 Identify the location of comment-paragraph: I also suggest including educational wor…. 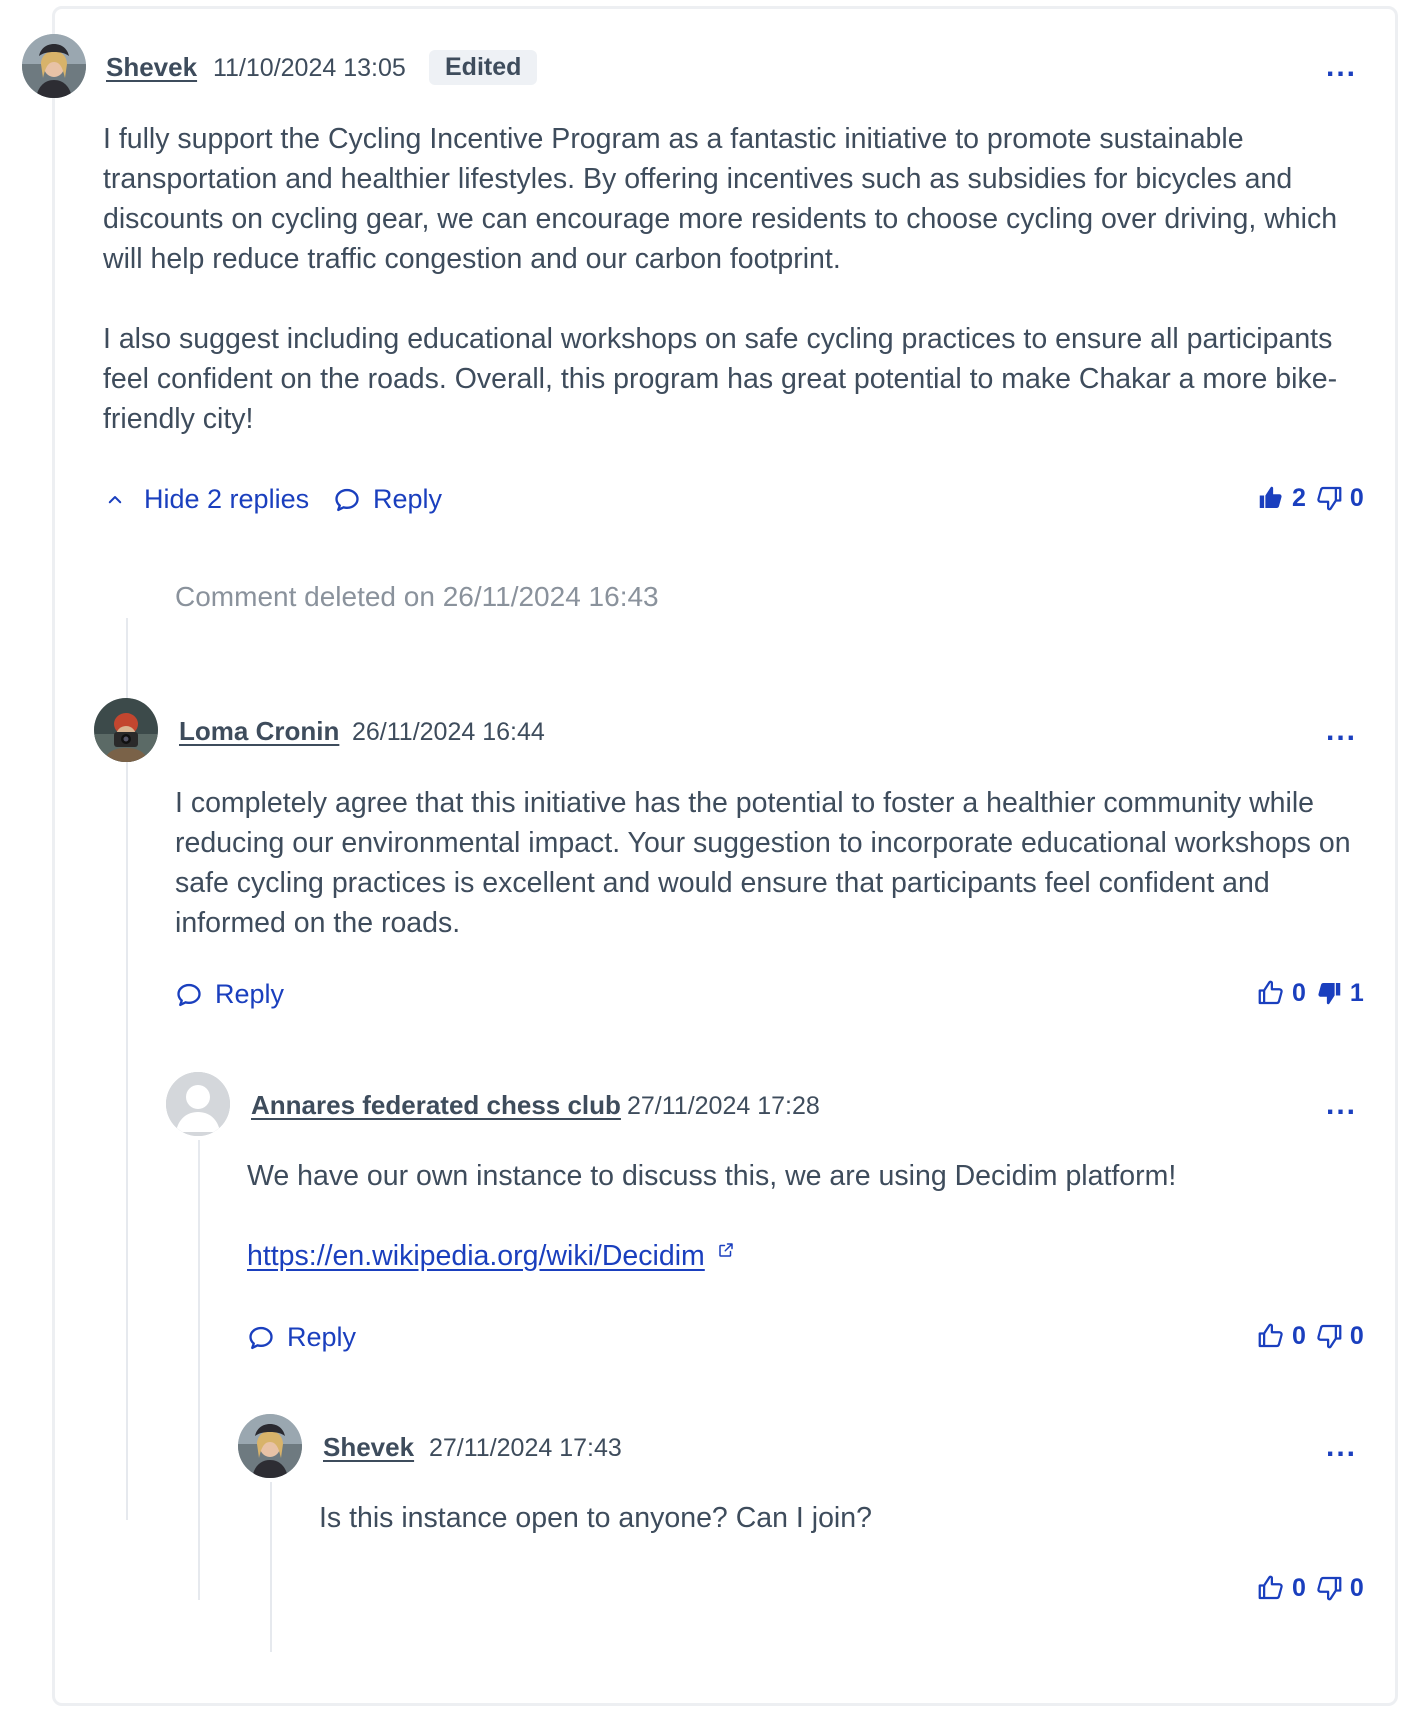
(720, 379).